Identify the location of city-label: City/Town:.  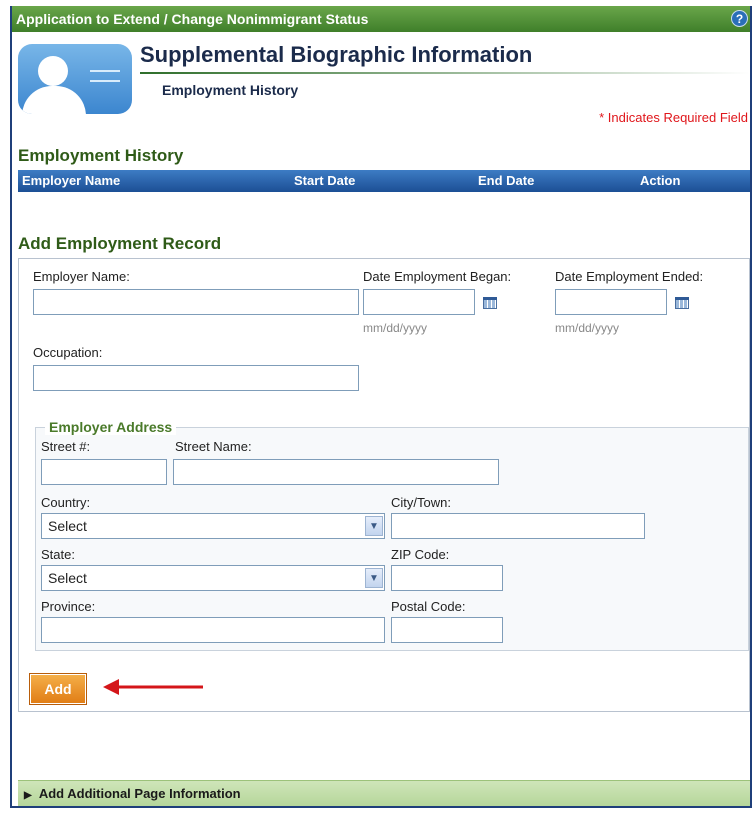
(421, 502).